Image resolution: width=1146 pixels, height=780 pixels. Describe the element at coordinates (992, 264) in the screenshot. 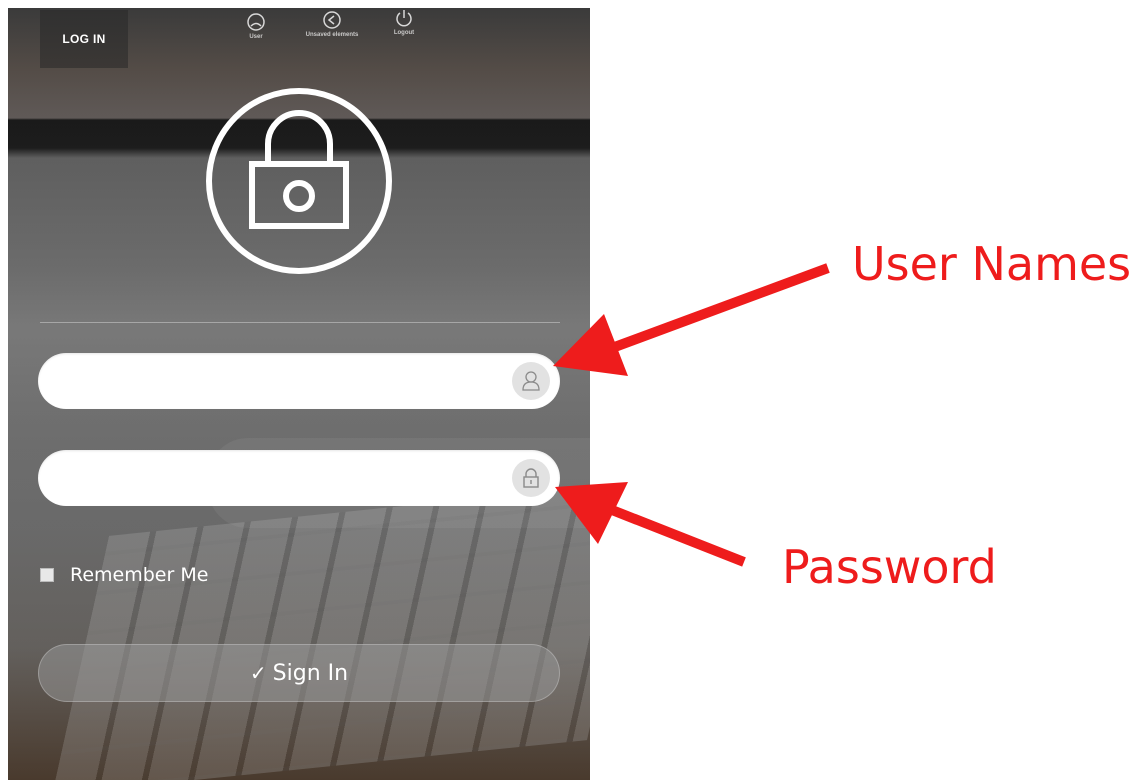

I see `annotation-username: User Names` at that location.